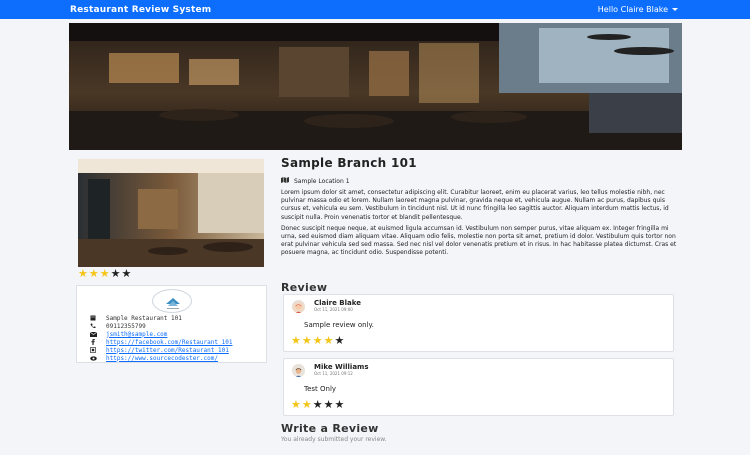  Describe the element at coordinates (126, 326) in the screenshot. I see `contact-phone: 09112355799` at that location.